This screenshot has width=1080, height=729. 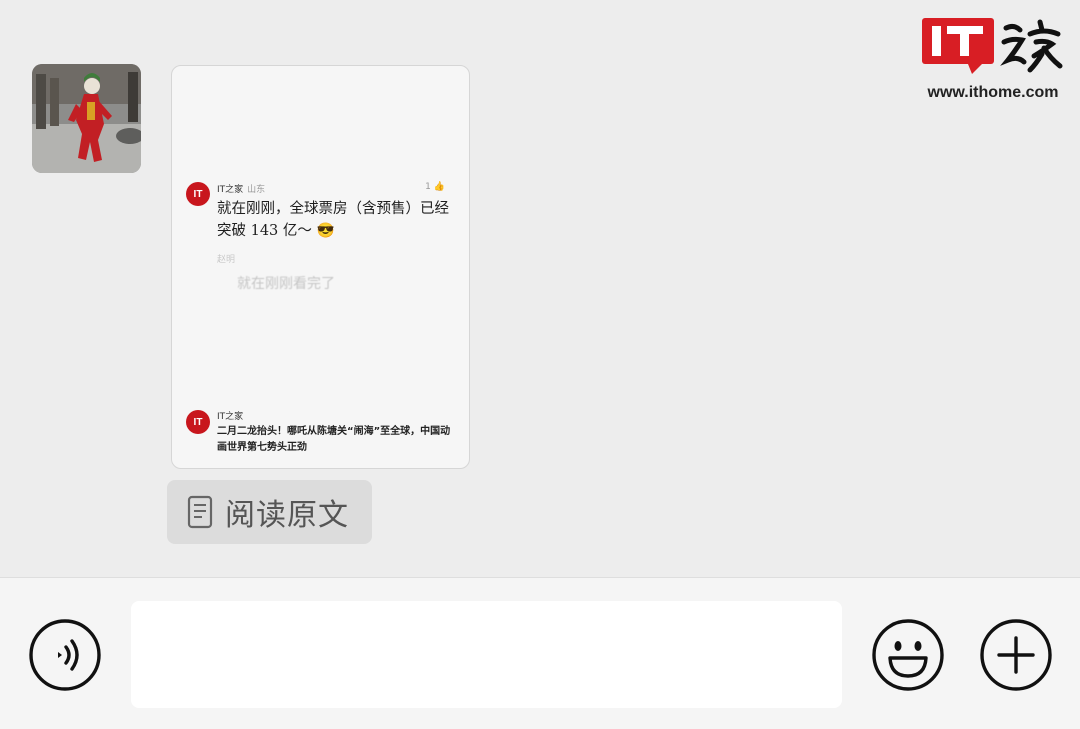 I want to click on plus-icon, so click(x=1016, y=655).